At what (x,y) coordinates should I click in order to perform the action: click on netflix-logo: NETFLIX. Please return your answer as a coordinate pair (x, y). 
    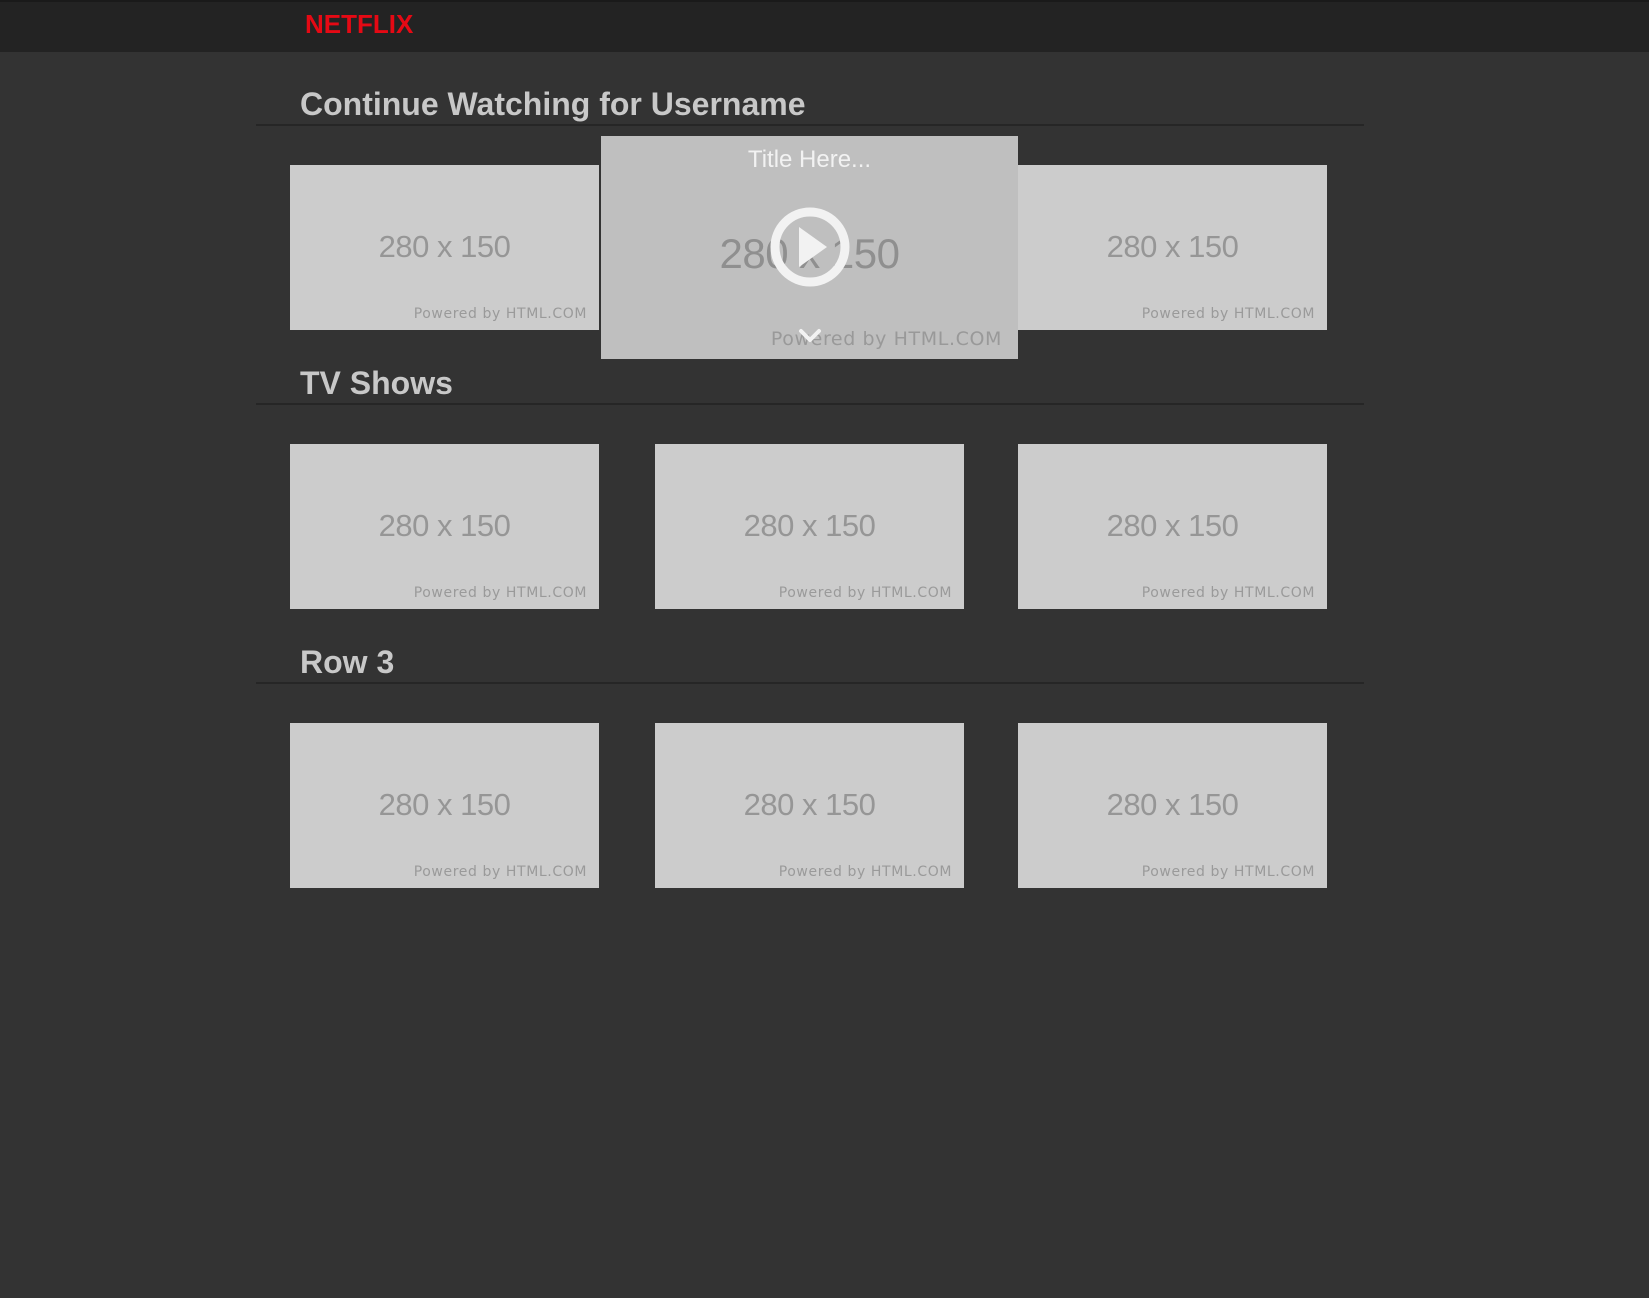
    Looking at the image, I should click on (359, 24).